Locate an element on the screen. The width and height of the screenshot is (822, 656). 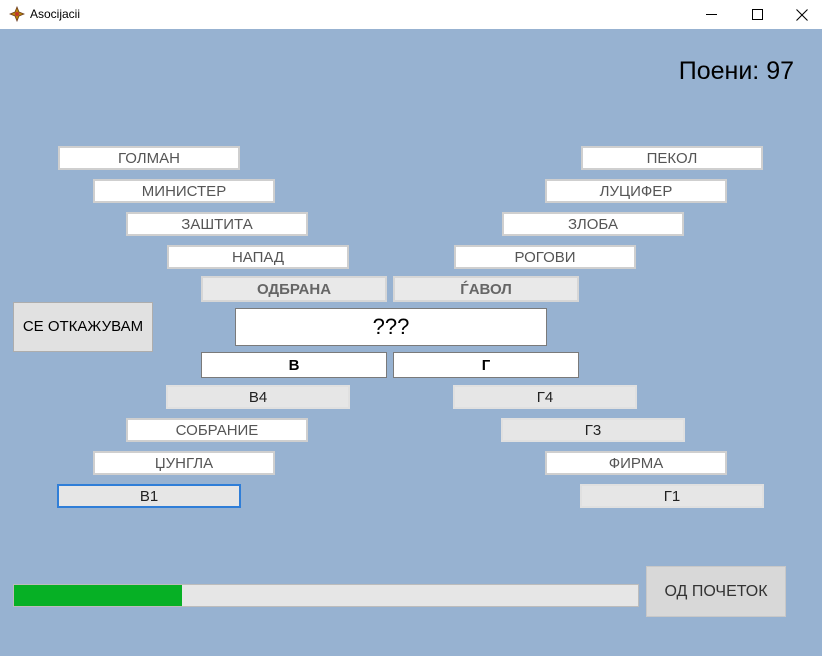
column-c-field-1: В1 is located at coordinates (149, 496).